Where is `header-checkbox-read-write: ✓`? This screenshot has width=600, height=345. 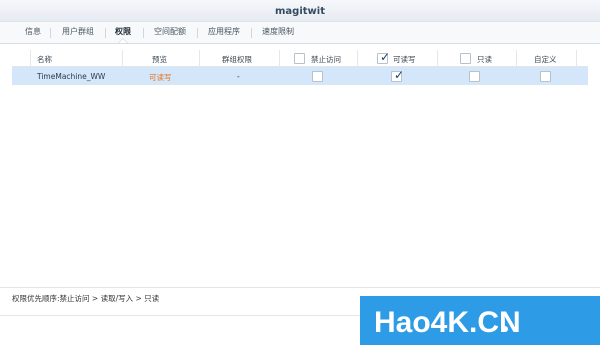 header-checkbox-read-write: ✓ is located at coordinates (384, 57).